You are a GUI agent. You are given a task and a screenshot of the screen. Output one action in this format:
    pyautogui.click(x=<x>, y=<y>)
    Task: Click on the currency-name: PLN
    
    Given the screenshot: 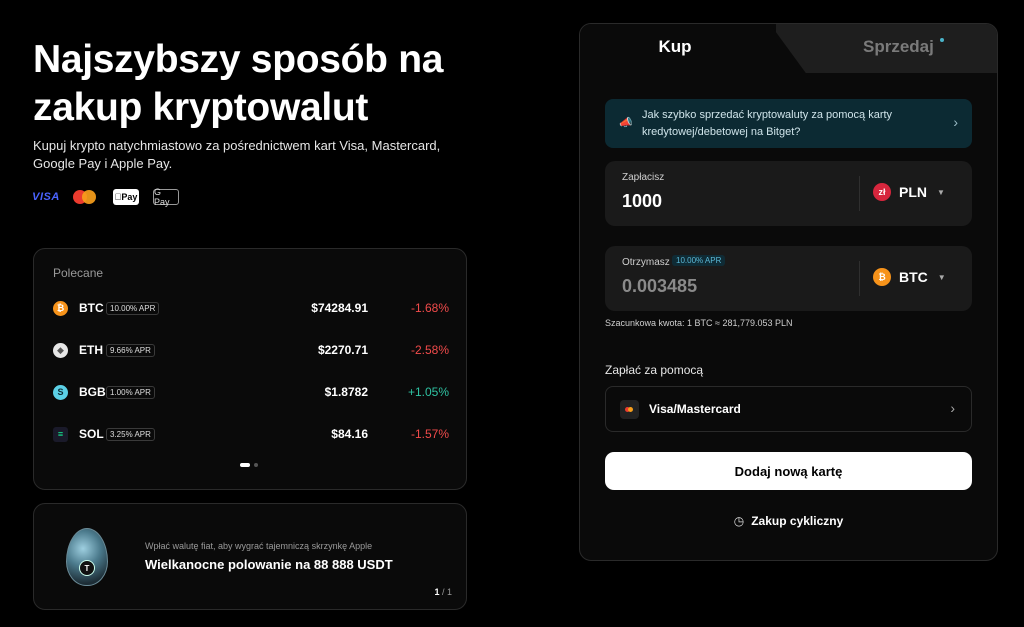 What is the action you would take?
    pyautogui.click(x=913, y=192)
    